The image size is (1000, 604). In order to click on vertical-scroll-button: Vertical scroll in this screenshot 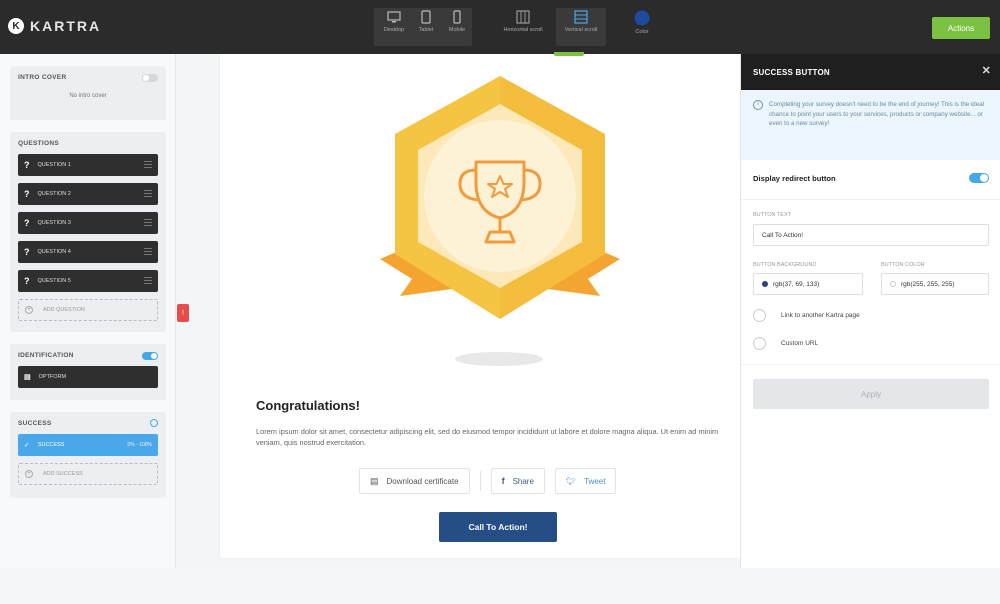, I will do `click(581, 27)`.